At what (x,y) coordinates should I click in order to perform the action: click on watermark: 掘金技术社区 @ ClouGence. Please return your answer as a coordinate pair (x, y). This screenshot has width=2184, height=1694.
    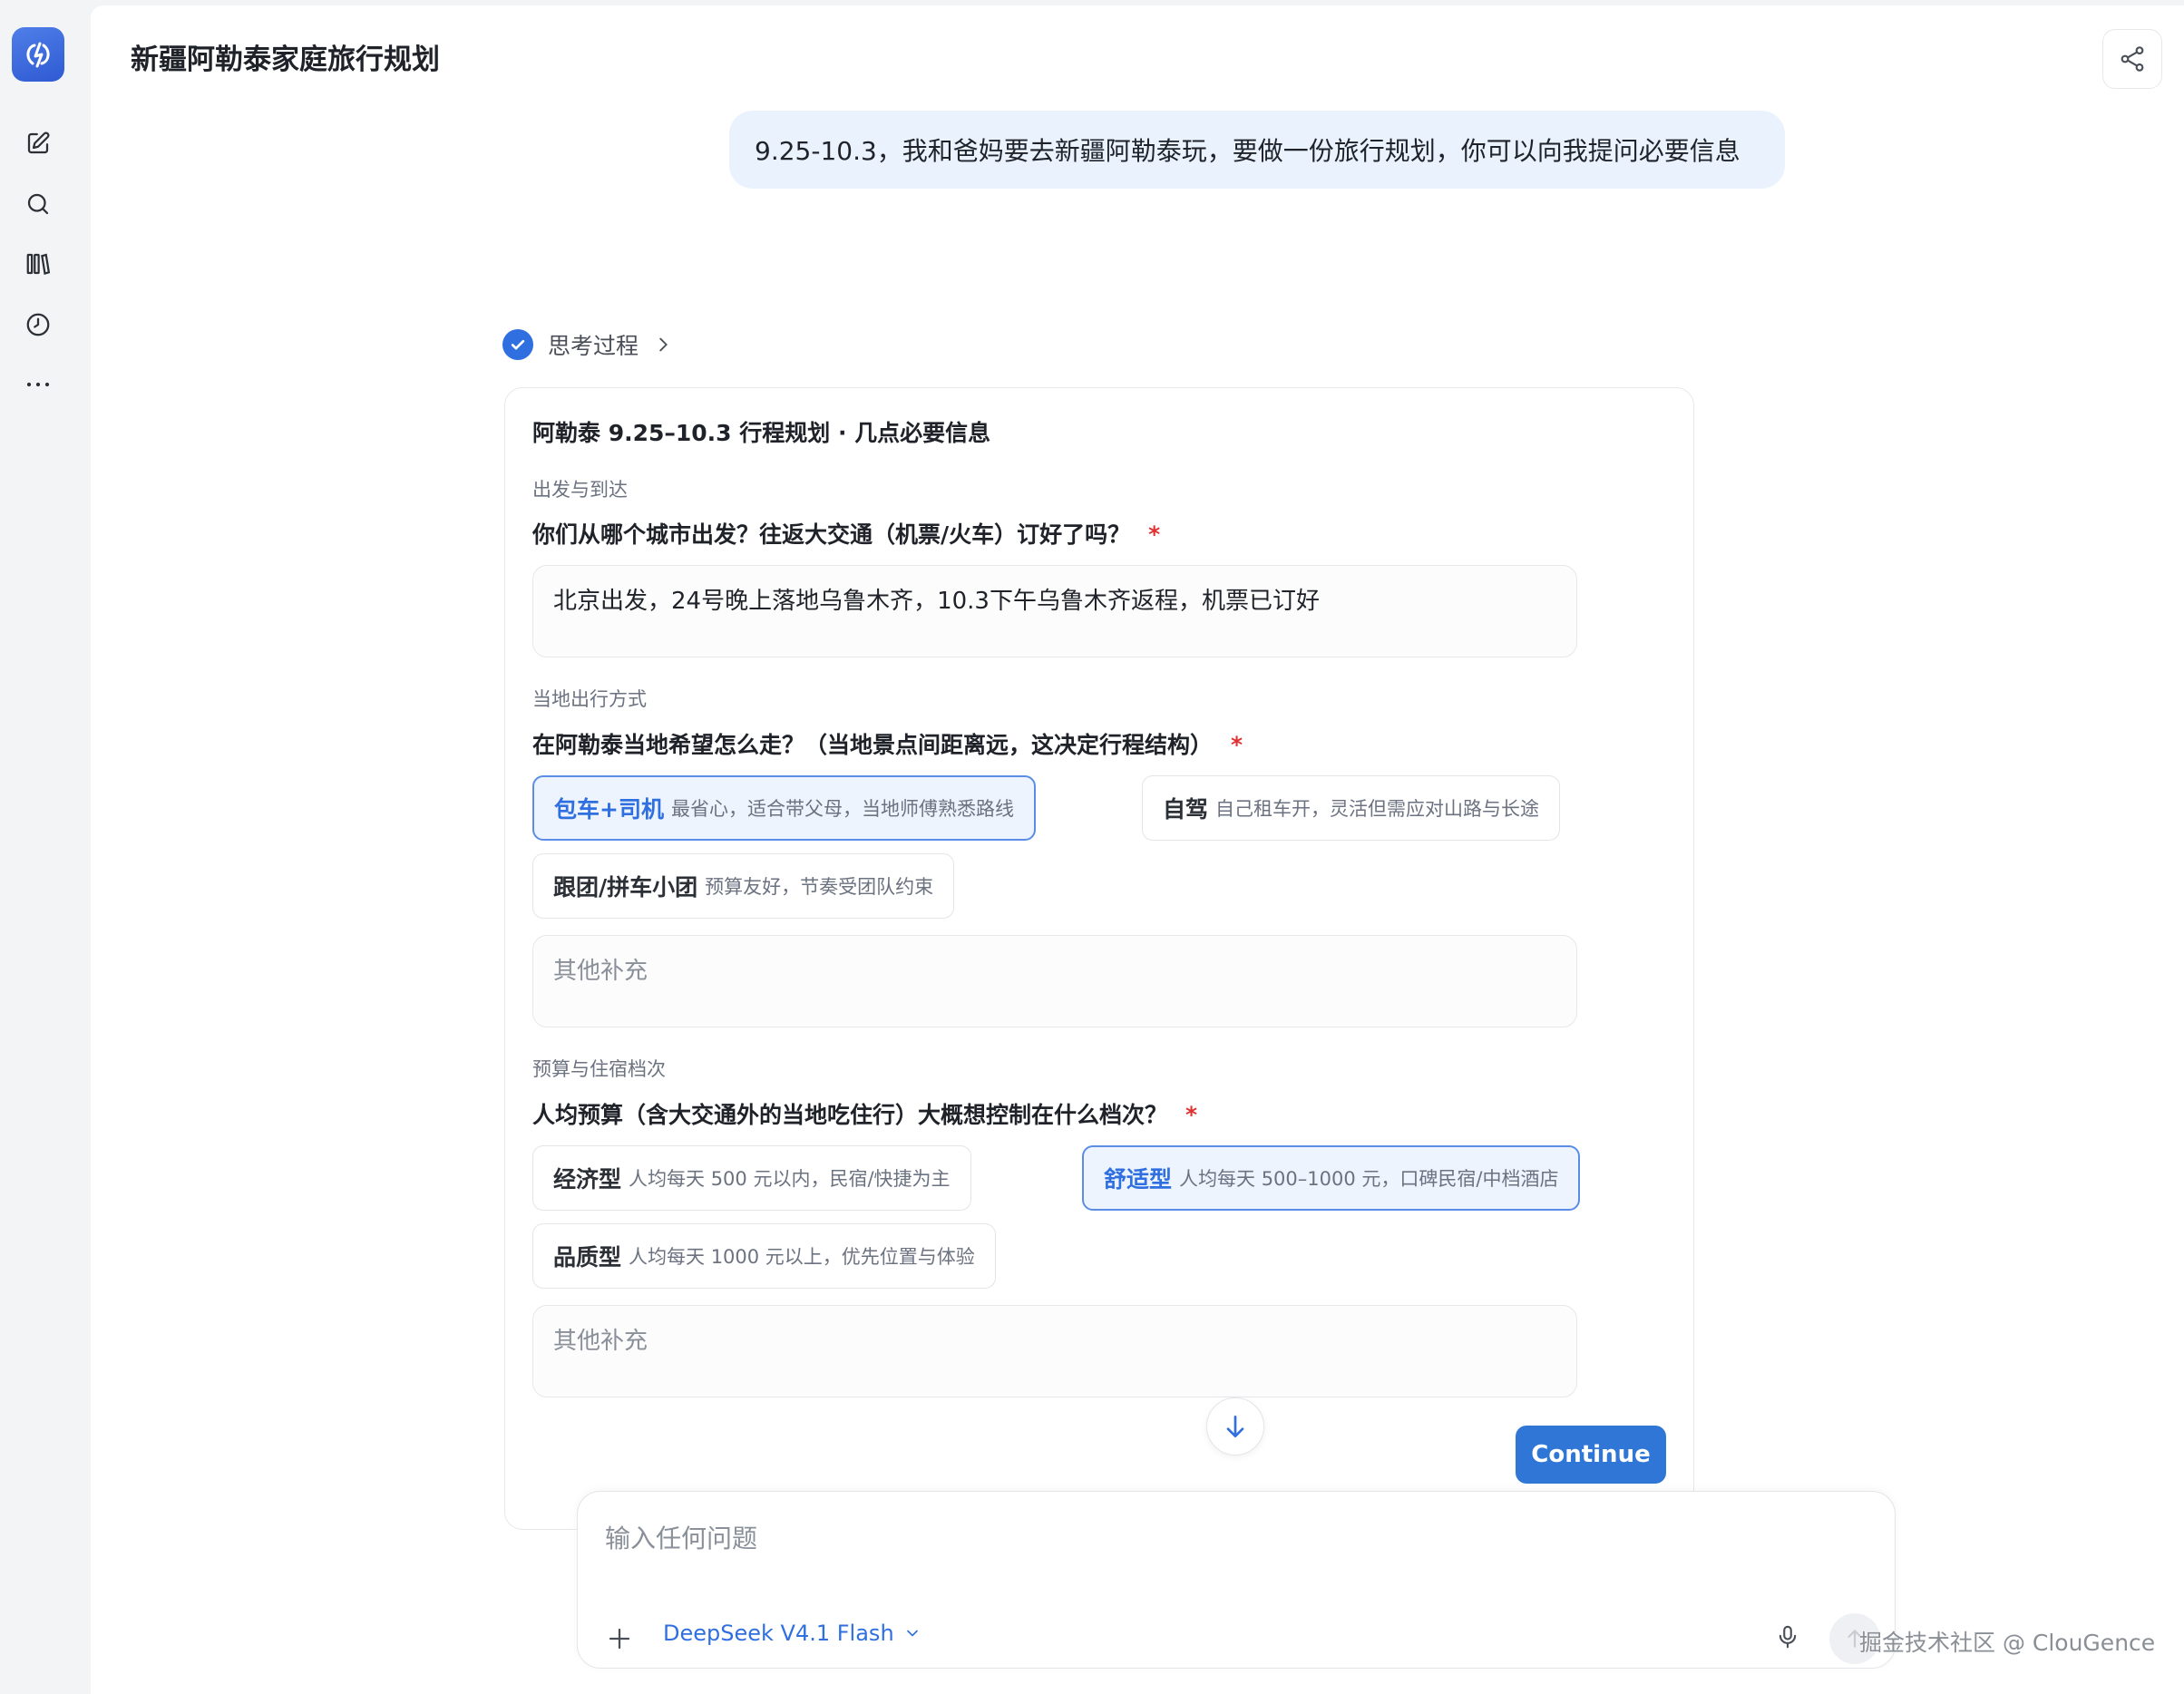
    Looking at the image, I should click on (2007, 1643).